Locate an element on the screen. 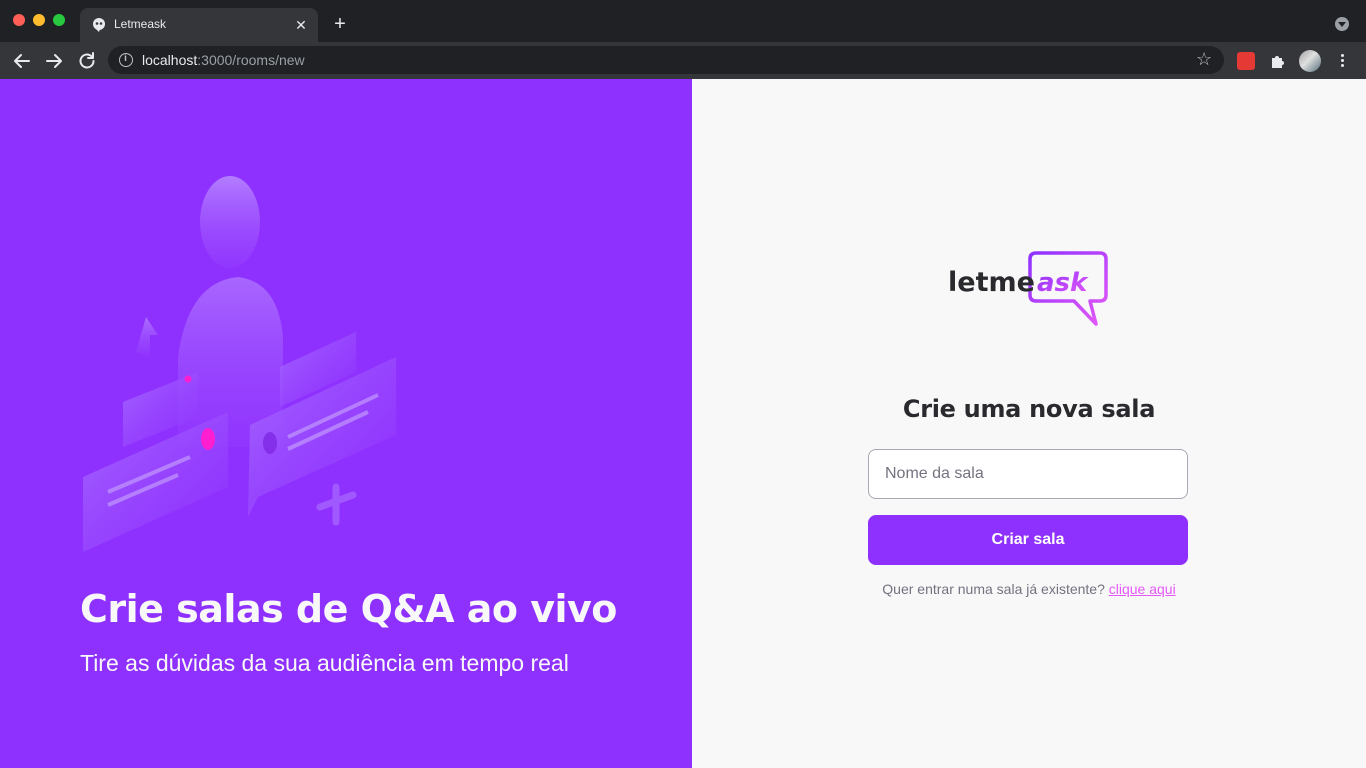 The height and width of the screenshot is (768, 1366). maximize-window-button is located at coordinates (59, 20).